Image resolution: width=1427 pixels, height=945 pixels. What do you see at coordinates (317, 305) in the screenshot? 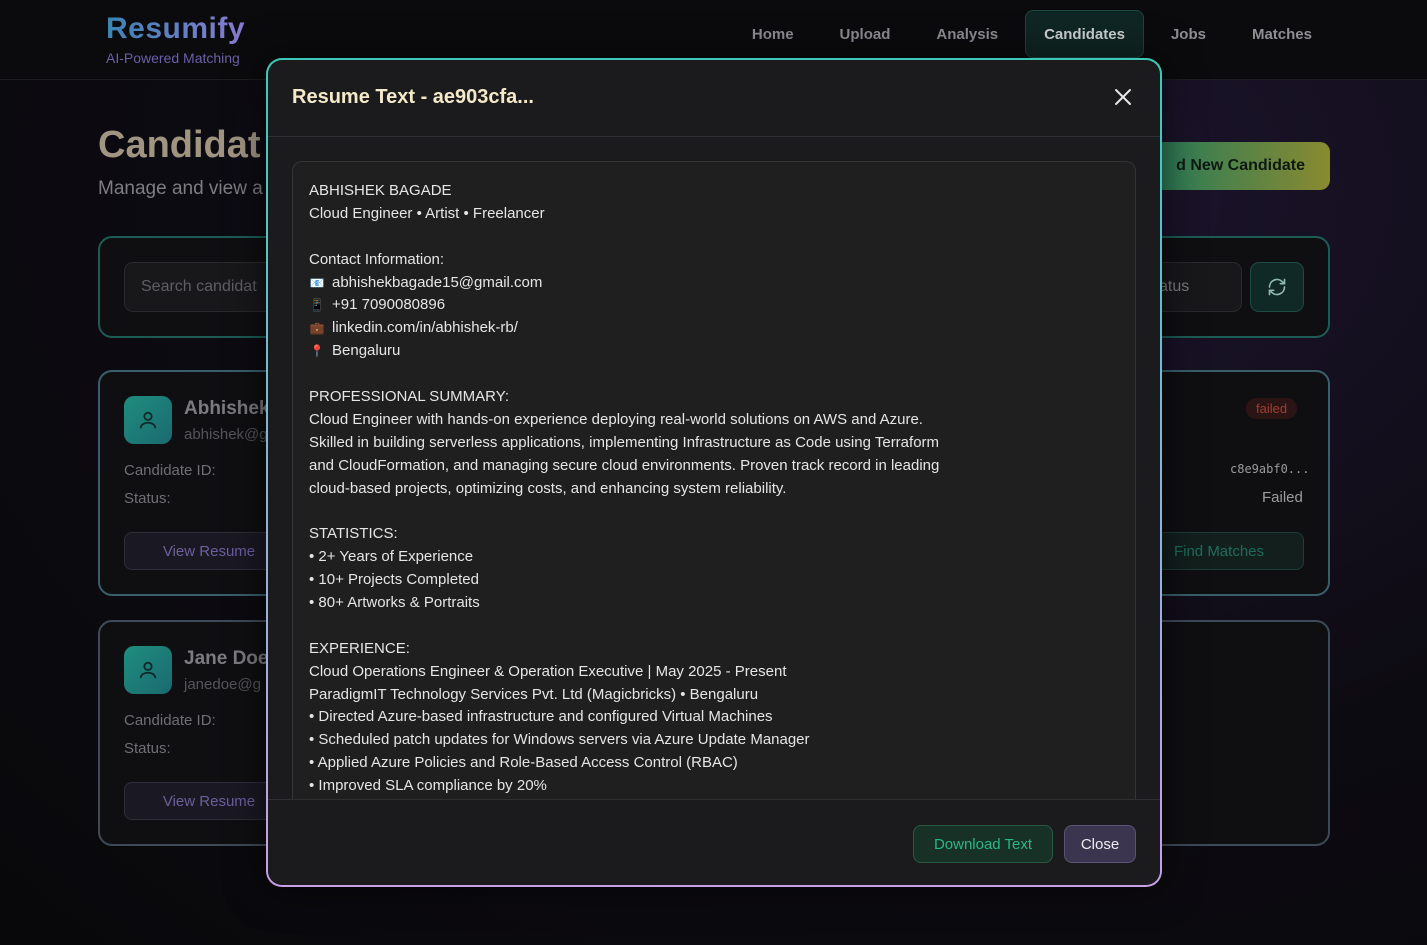
I see `phone-icon: 📱` at bounding box center [317, 305].